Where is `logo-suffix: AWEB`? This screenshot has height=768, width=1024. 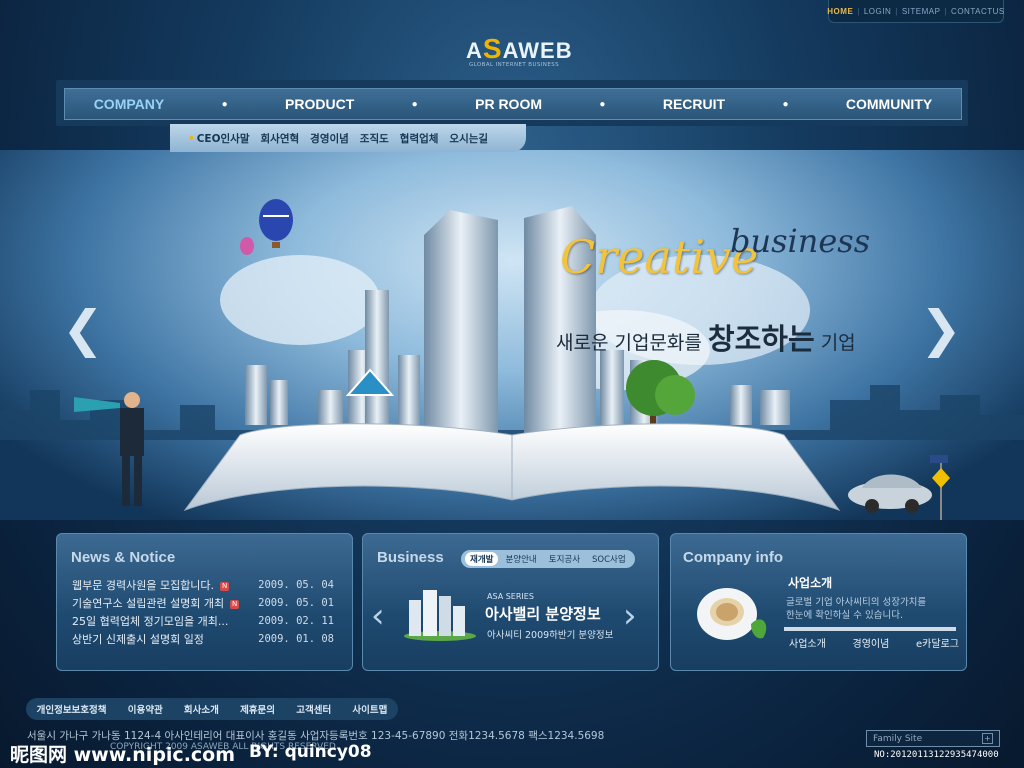 logo-suffix: AWEB is located at coordinates (537, 50).